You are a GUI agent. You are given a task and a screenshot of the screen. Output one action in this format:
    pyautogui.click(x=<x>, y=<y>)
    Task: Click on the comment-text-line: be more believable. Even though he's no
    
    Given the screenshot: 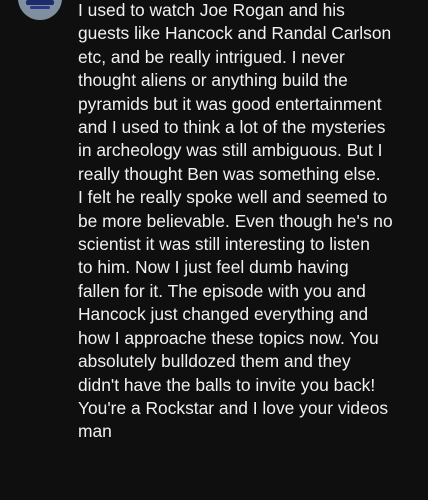 What is the action you would take?
    pyautogui.click(x=235, y=220)
    